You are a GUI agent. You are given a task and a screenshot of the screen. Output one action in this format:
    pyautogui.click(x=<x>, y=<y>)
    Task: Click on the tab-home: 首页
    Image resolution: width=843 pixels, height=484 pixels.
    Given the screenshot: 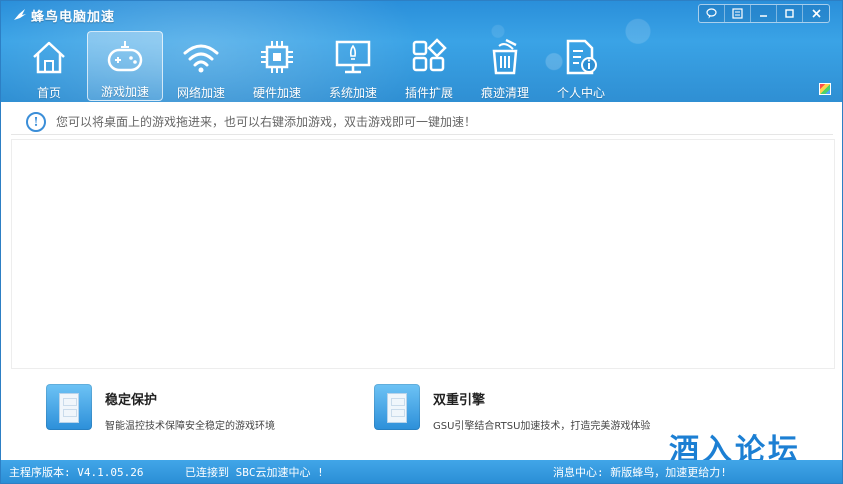 What is the action you would take?
    pyautogui.click(x=49, y=66)
    